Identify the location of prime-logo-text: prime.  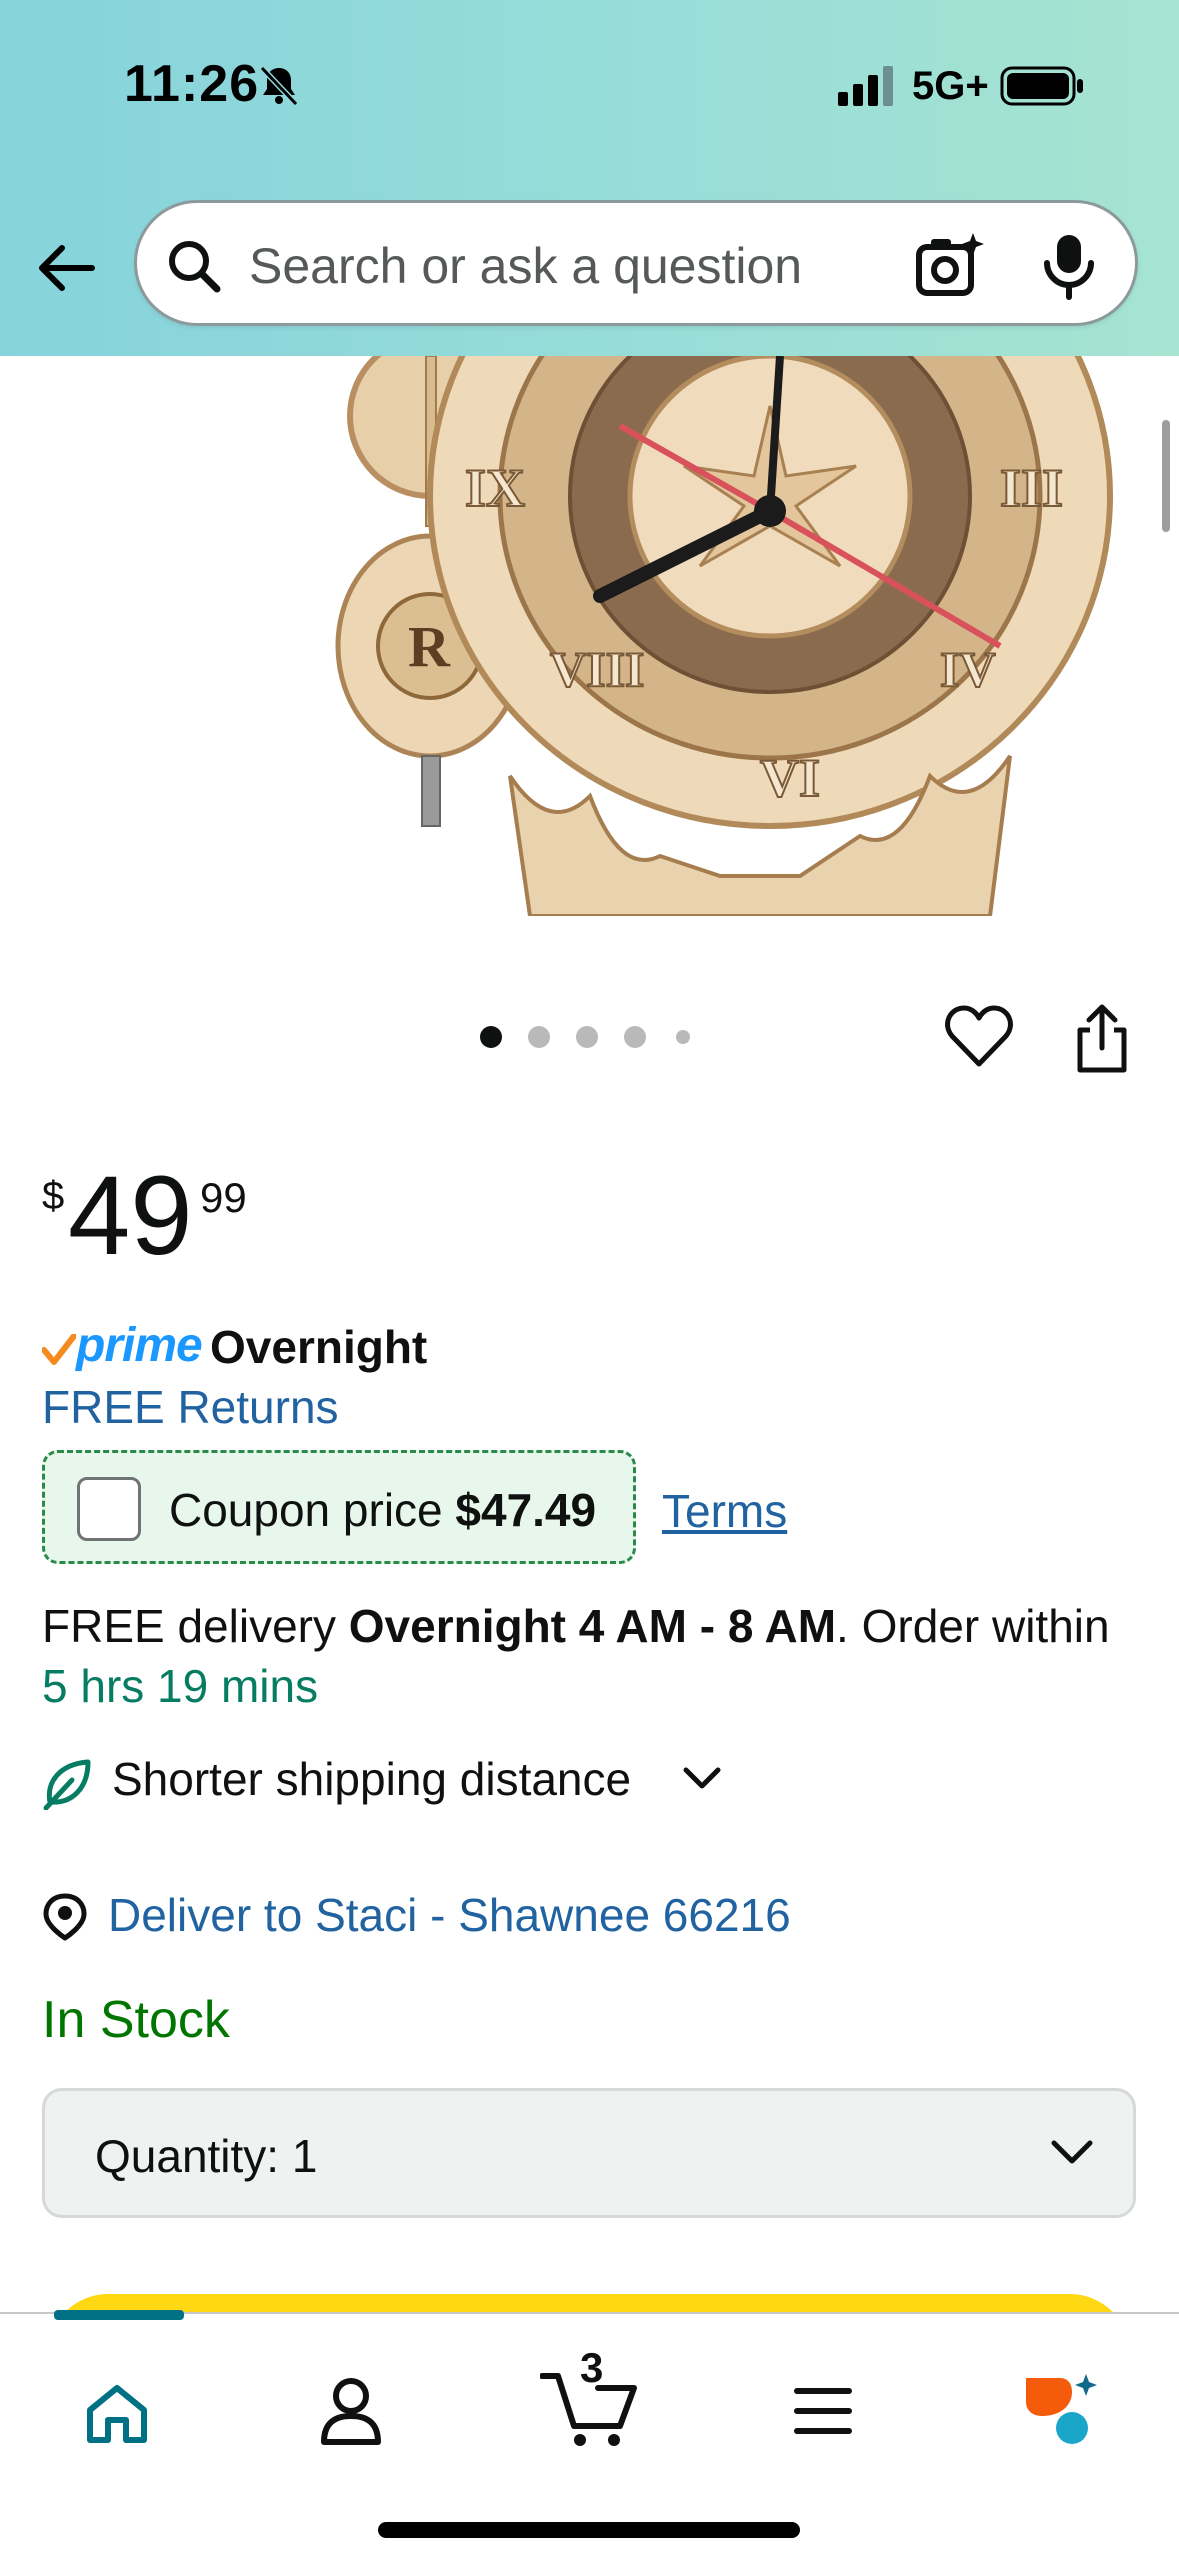
(139, 1345).